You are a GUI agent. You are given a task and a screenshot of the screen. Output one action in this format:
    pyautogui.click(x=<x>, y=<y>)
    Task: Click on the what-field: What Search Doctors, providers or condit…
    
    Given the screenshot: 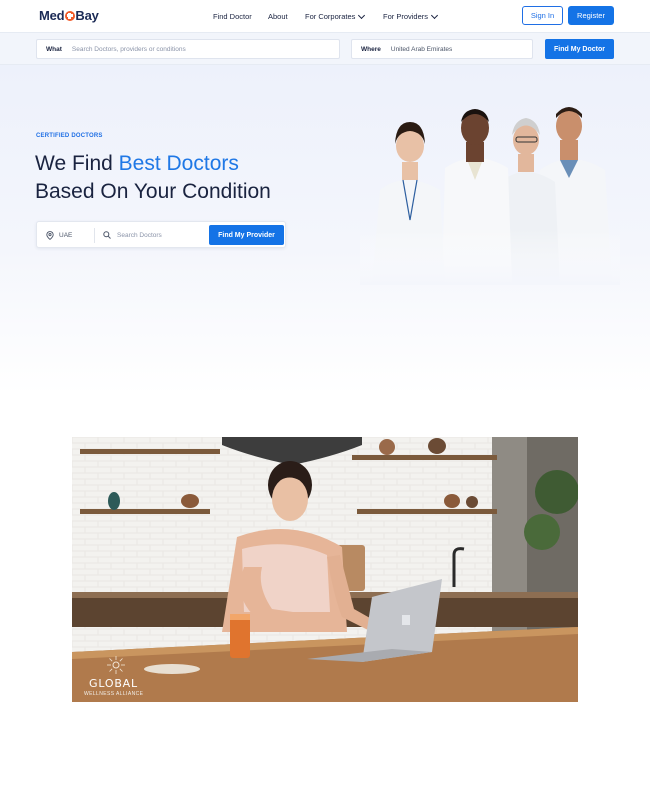 What is the action you would take?
    pyautogui.click(x=188, y=49)
    